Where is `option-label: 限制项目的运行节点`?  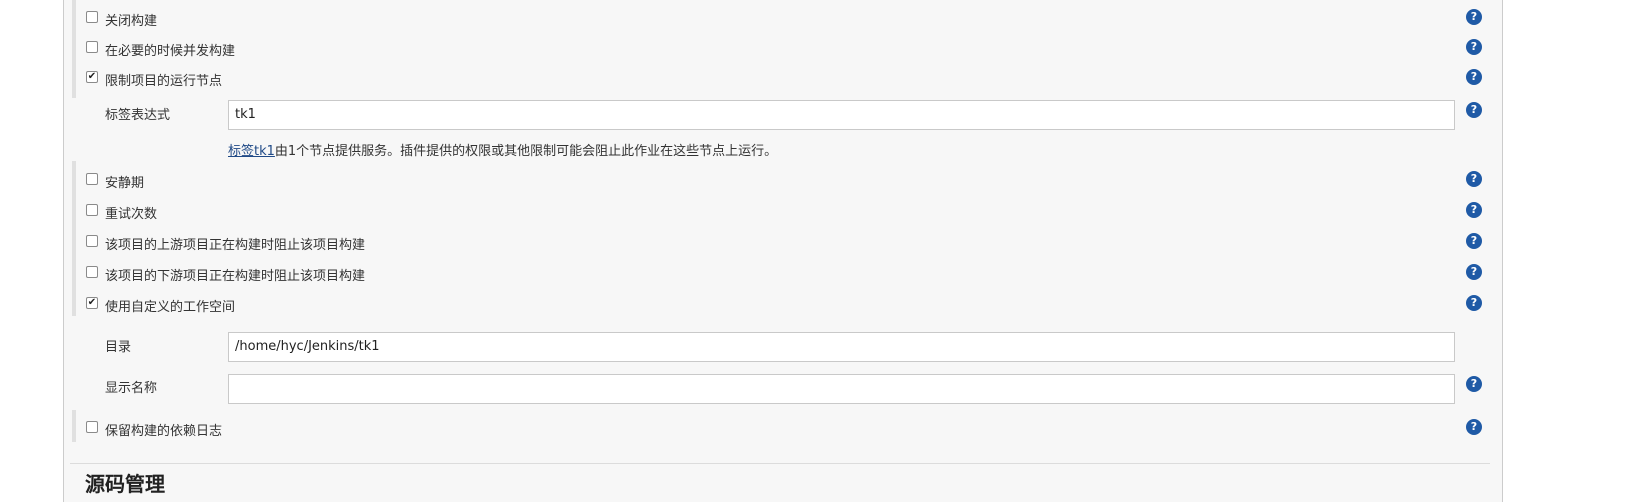 option-label: 限制项目的运行节点 is located at coordinates (164, 81).